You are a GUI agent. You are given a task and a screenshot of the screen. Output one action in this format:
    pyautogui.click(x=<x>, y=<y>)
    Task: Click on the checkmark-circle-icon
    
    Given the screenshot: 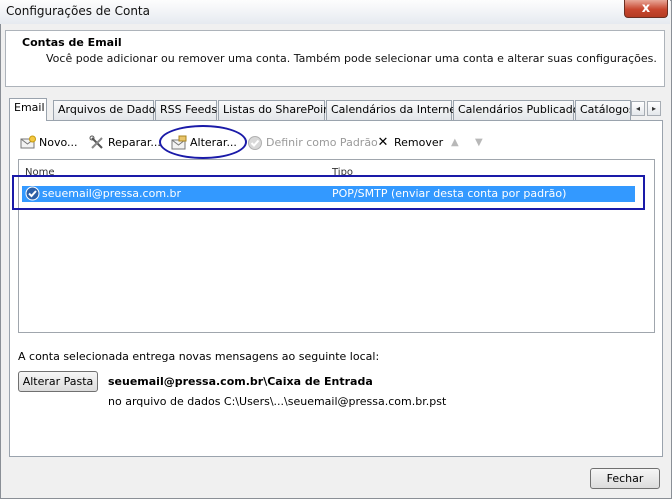 What is the action you would take?
    pyautogui.click(x=255, y=143)
    